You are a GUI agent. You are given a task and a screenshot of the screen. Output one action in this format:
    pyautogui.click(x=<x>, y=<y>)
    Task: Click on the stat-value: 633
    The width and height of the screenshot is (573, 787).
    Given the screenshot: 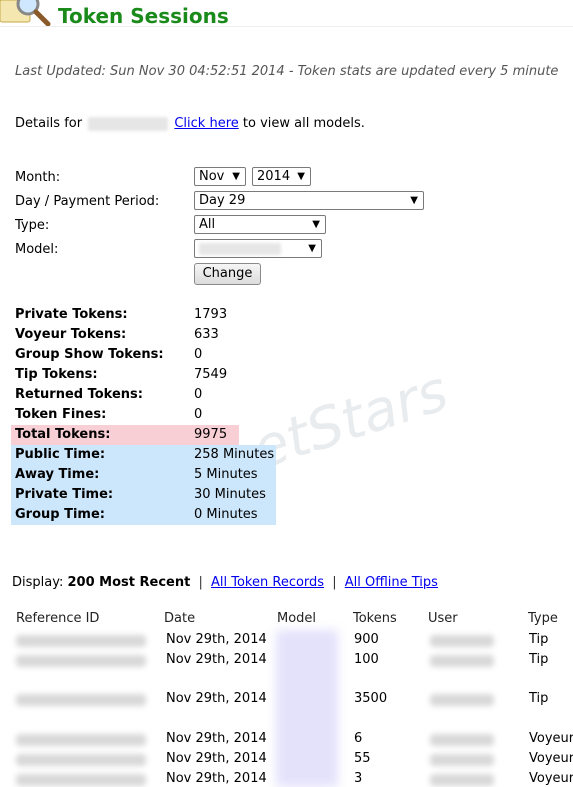 What is the action you would take?
    pyautogui.click(x=206, y=334)
    